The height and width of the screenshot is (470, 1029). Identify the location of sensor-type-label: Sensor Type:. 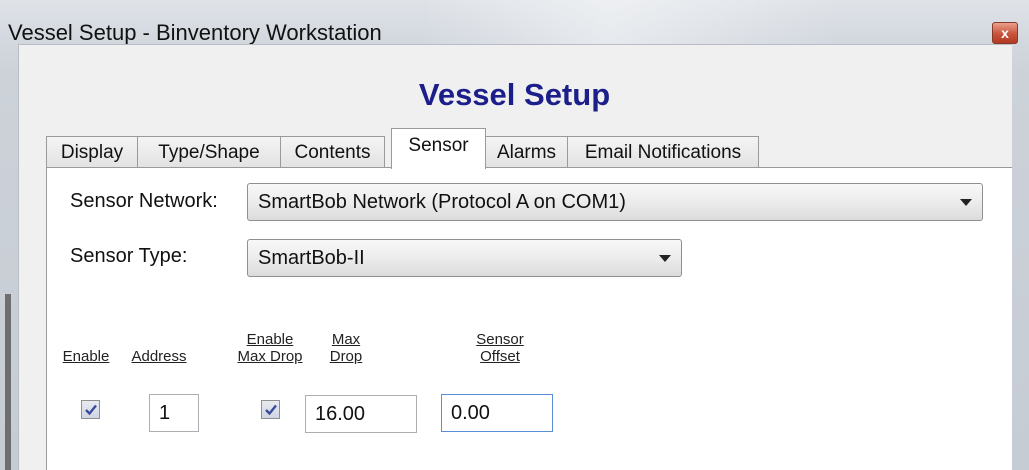
(129, 256).